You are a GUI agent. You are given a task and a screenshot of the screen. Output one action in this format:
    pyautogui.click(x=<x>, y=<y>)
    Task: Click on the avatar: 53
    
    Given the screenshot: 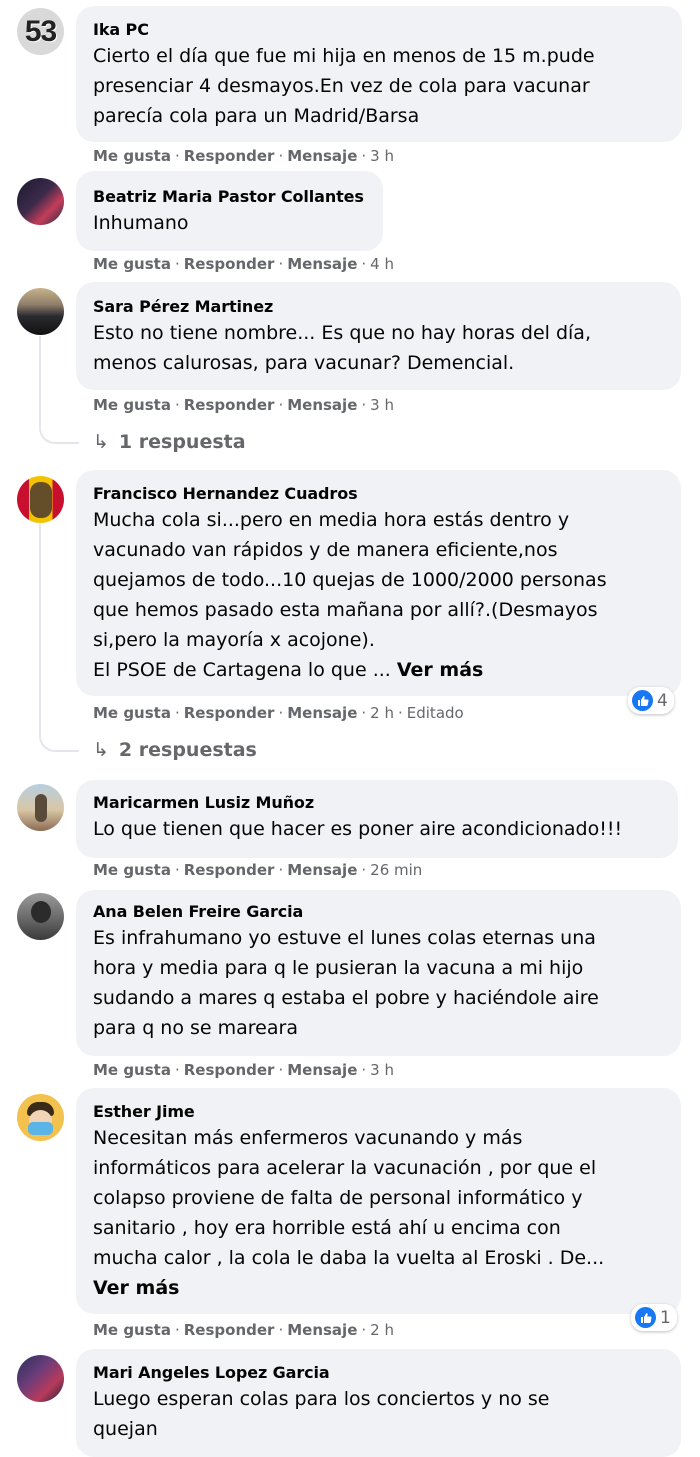 What is the action you would take?
    pyautogui.click(x=40, y=31)
    